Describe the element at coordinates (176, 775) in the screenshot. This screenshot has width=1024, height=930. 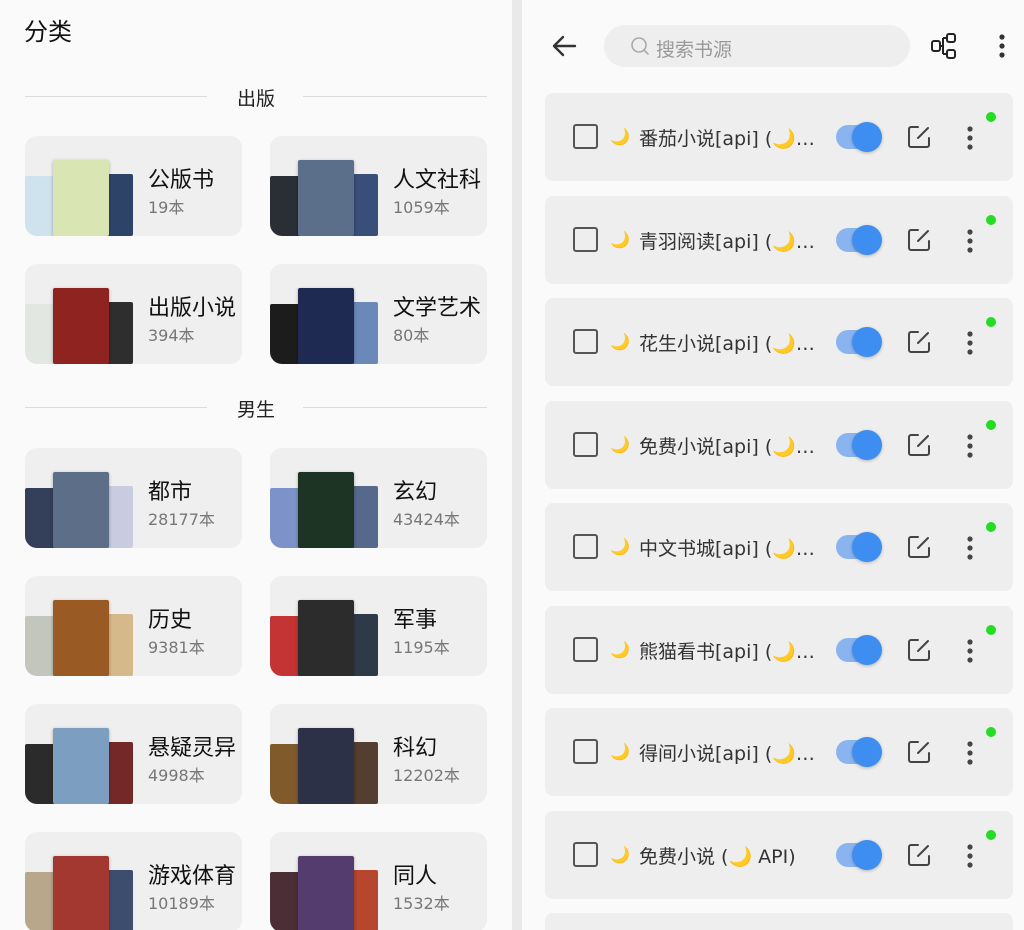
I see `category-count: 4998本` at that location.